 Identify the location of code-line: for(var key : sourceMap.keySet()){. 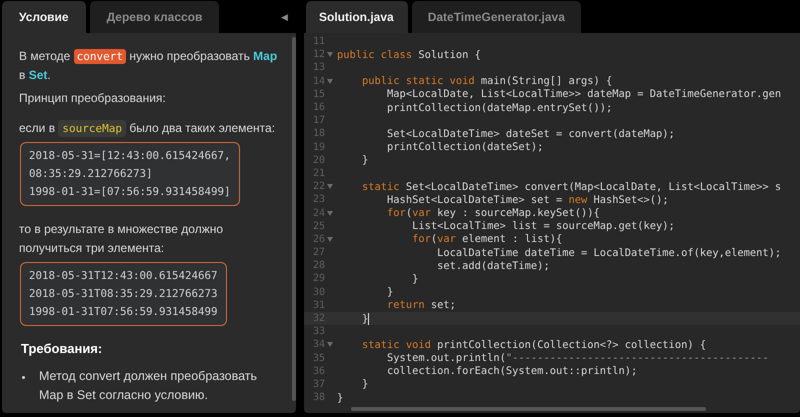
(493, 213).